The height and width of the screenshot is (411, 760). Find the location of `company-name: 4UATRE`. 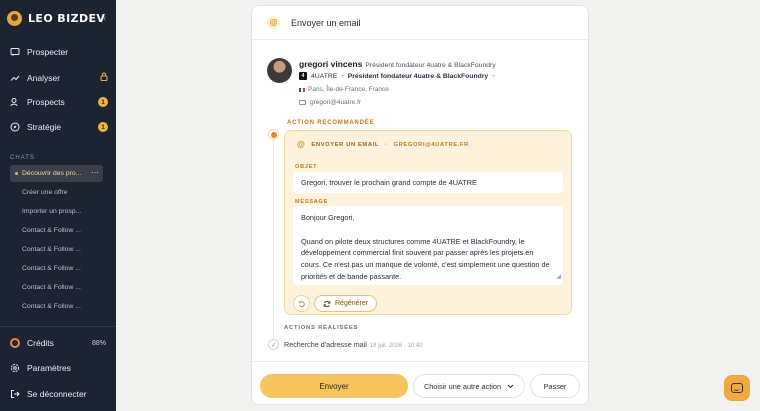

company-name: 4UATRE is located at coordinates (324, 76).